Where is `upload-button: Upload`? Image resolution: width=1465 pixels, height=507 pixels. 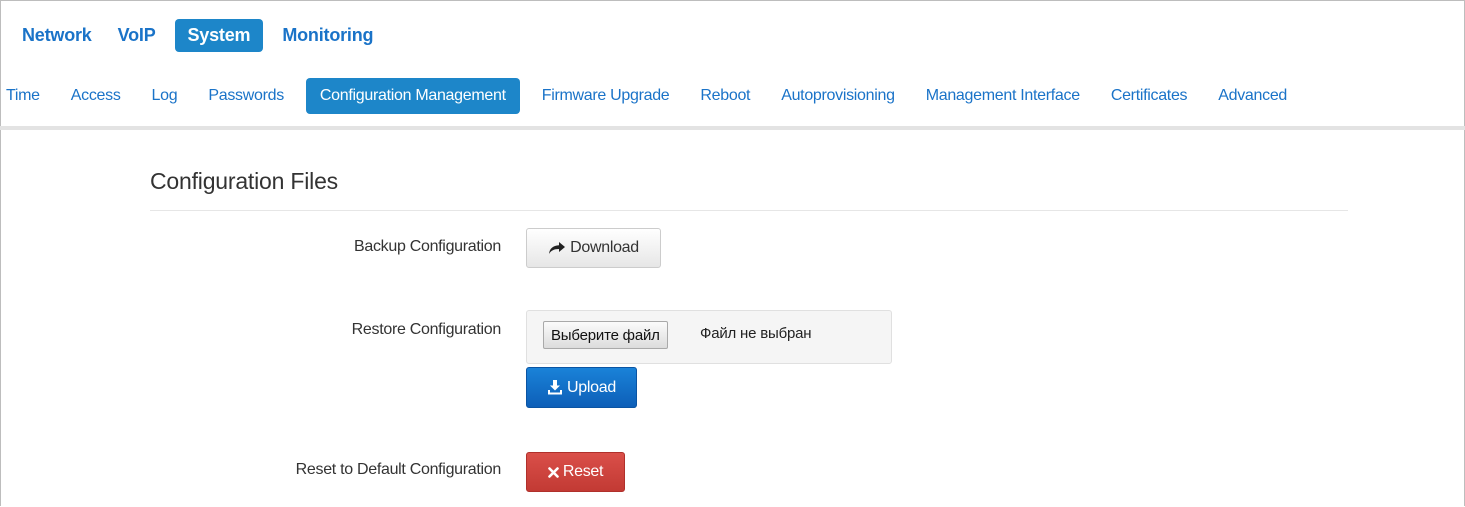
upload-button: Upload is located at coordinates (581, 387).